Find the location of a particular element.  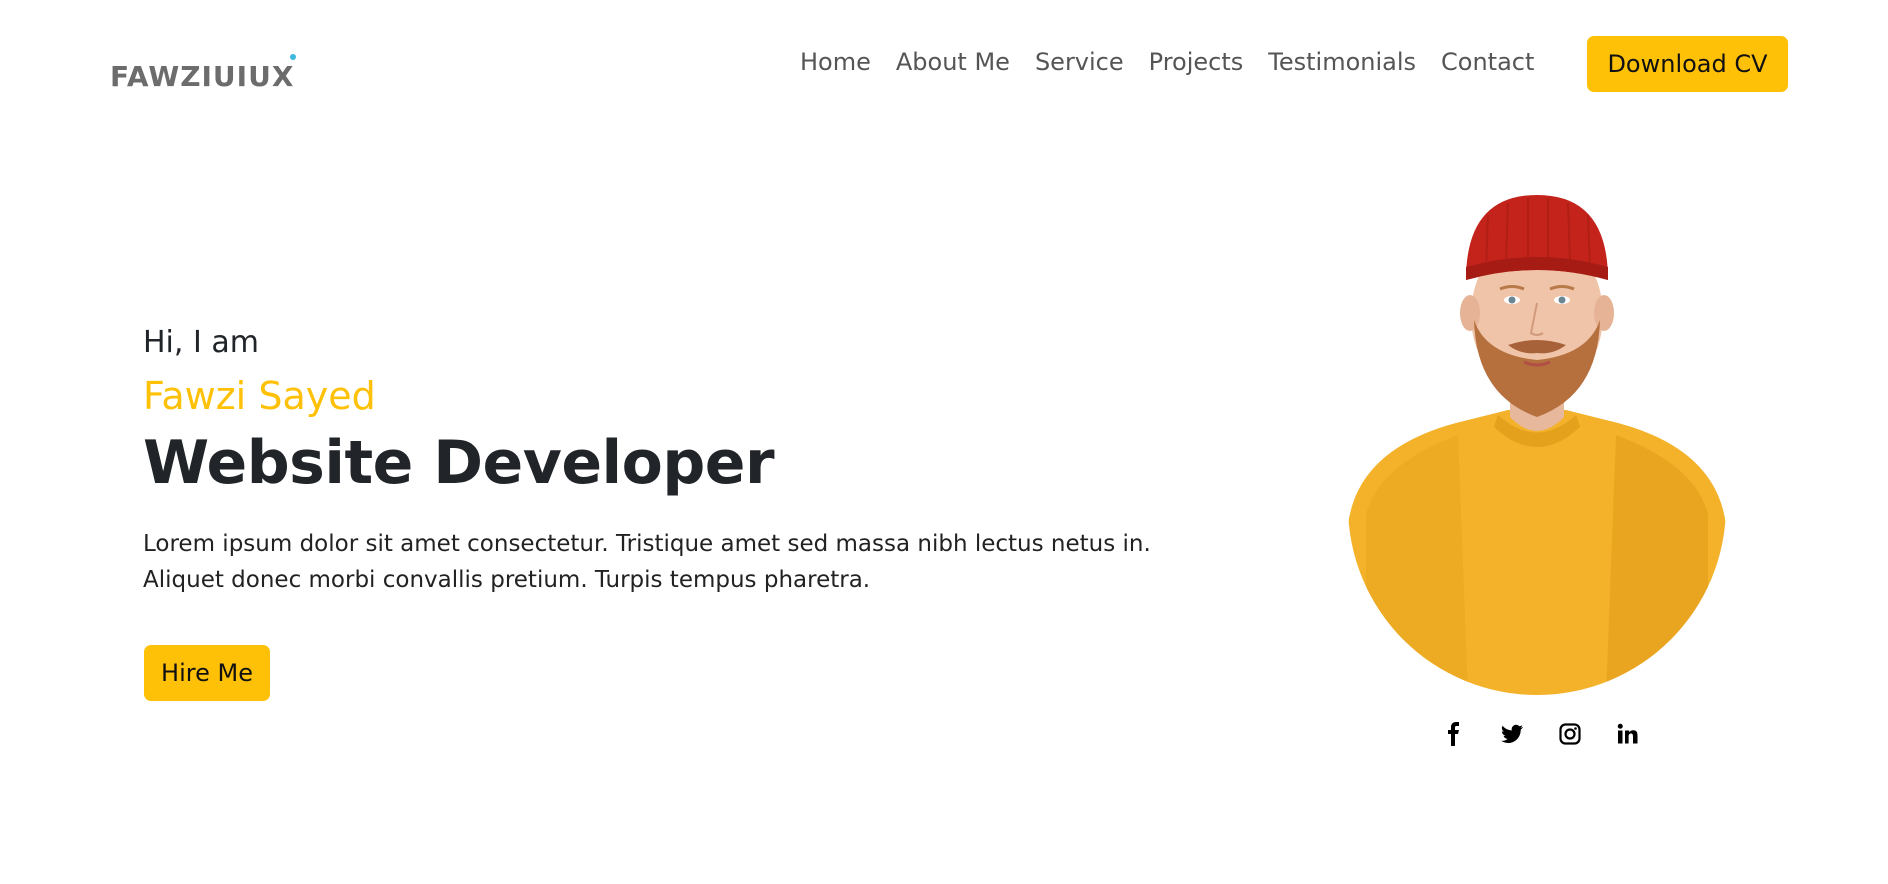

profile-photo is located at coordinates (1537, 445).